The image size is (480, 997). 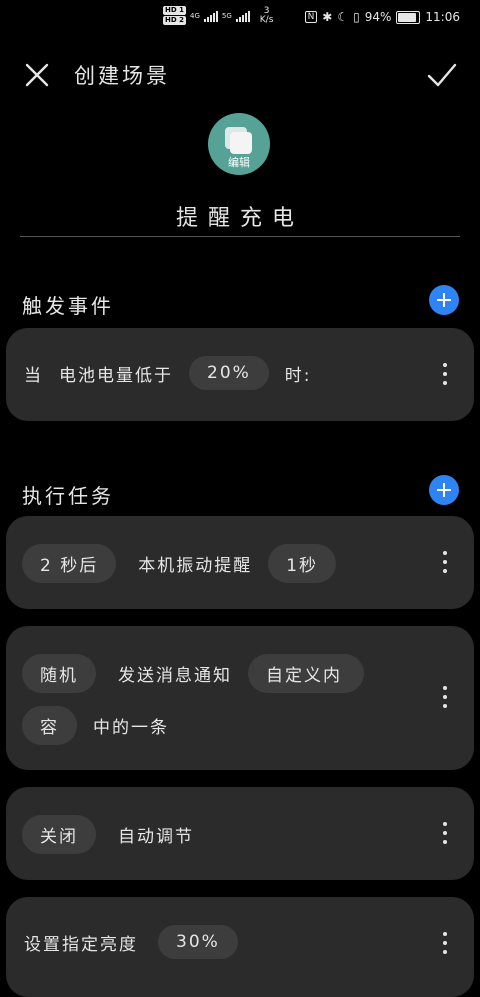 I want to click on task-suffix: 中的一条, so click(x=131, y=728).